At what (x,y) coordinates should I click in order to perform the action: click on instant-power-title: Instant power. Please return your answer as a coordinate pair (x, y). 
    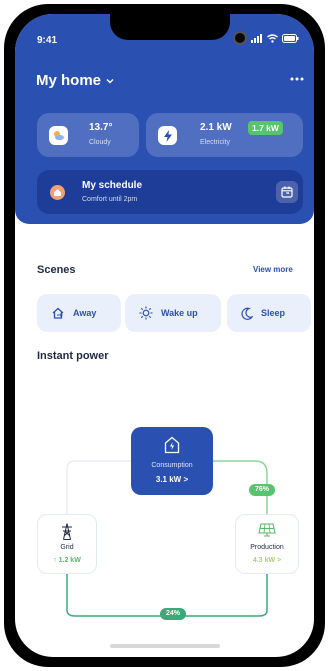
    Looking at the image, I should click on (73, 356).